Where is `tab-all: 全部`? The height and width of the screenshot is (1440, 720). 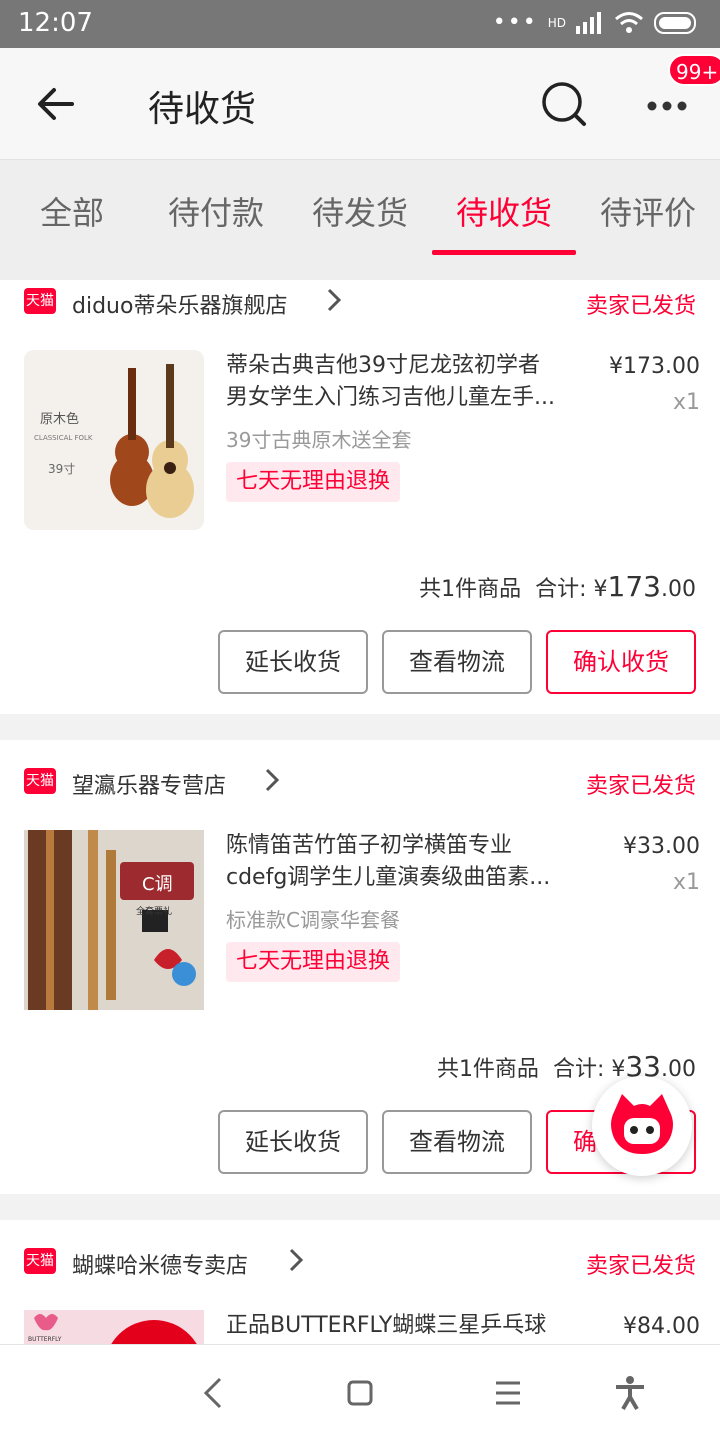 tab-all: 全部 is located at coordinates (72, 211).